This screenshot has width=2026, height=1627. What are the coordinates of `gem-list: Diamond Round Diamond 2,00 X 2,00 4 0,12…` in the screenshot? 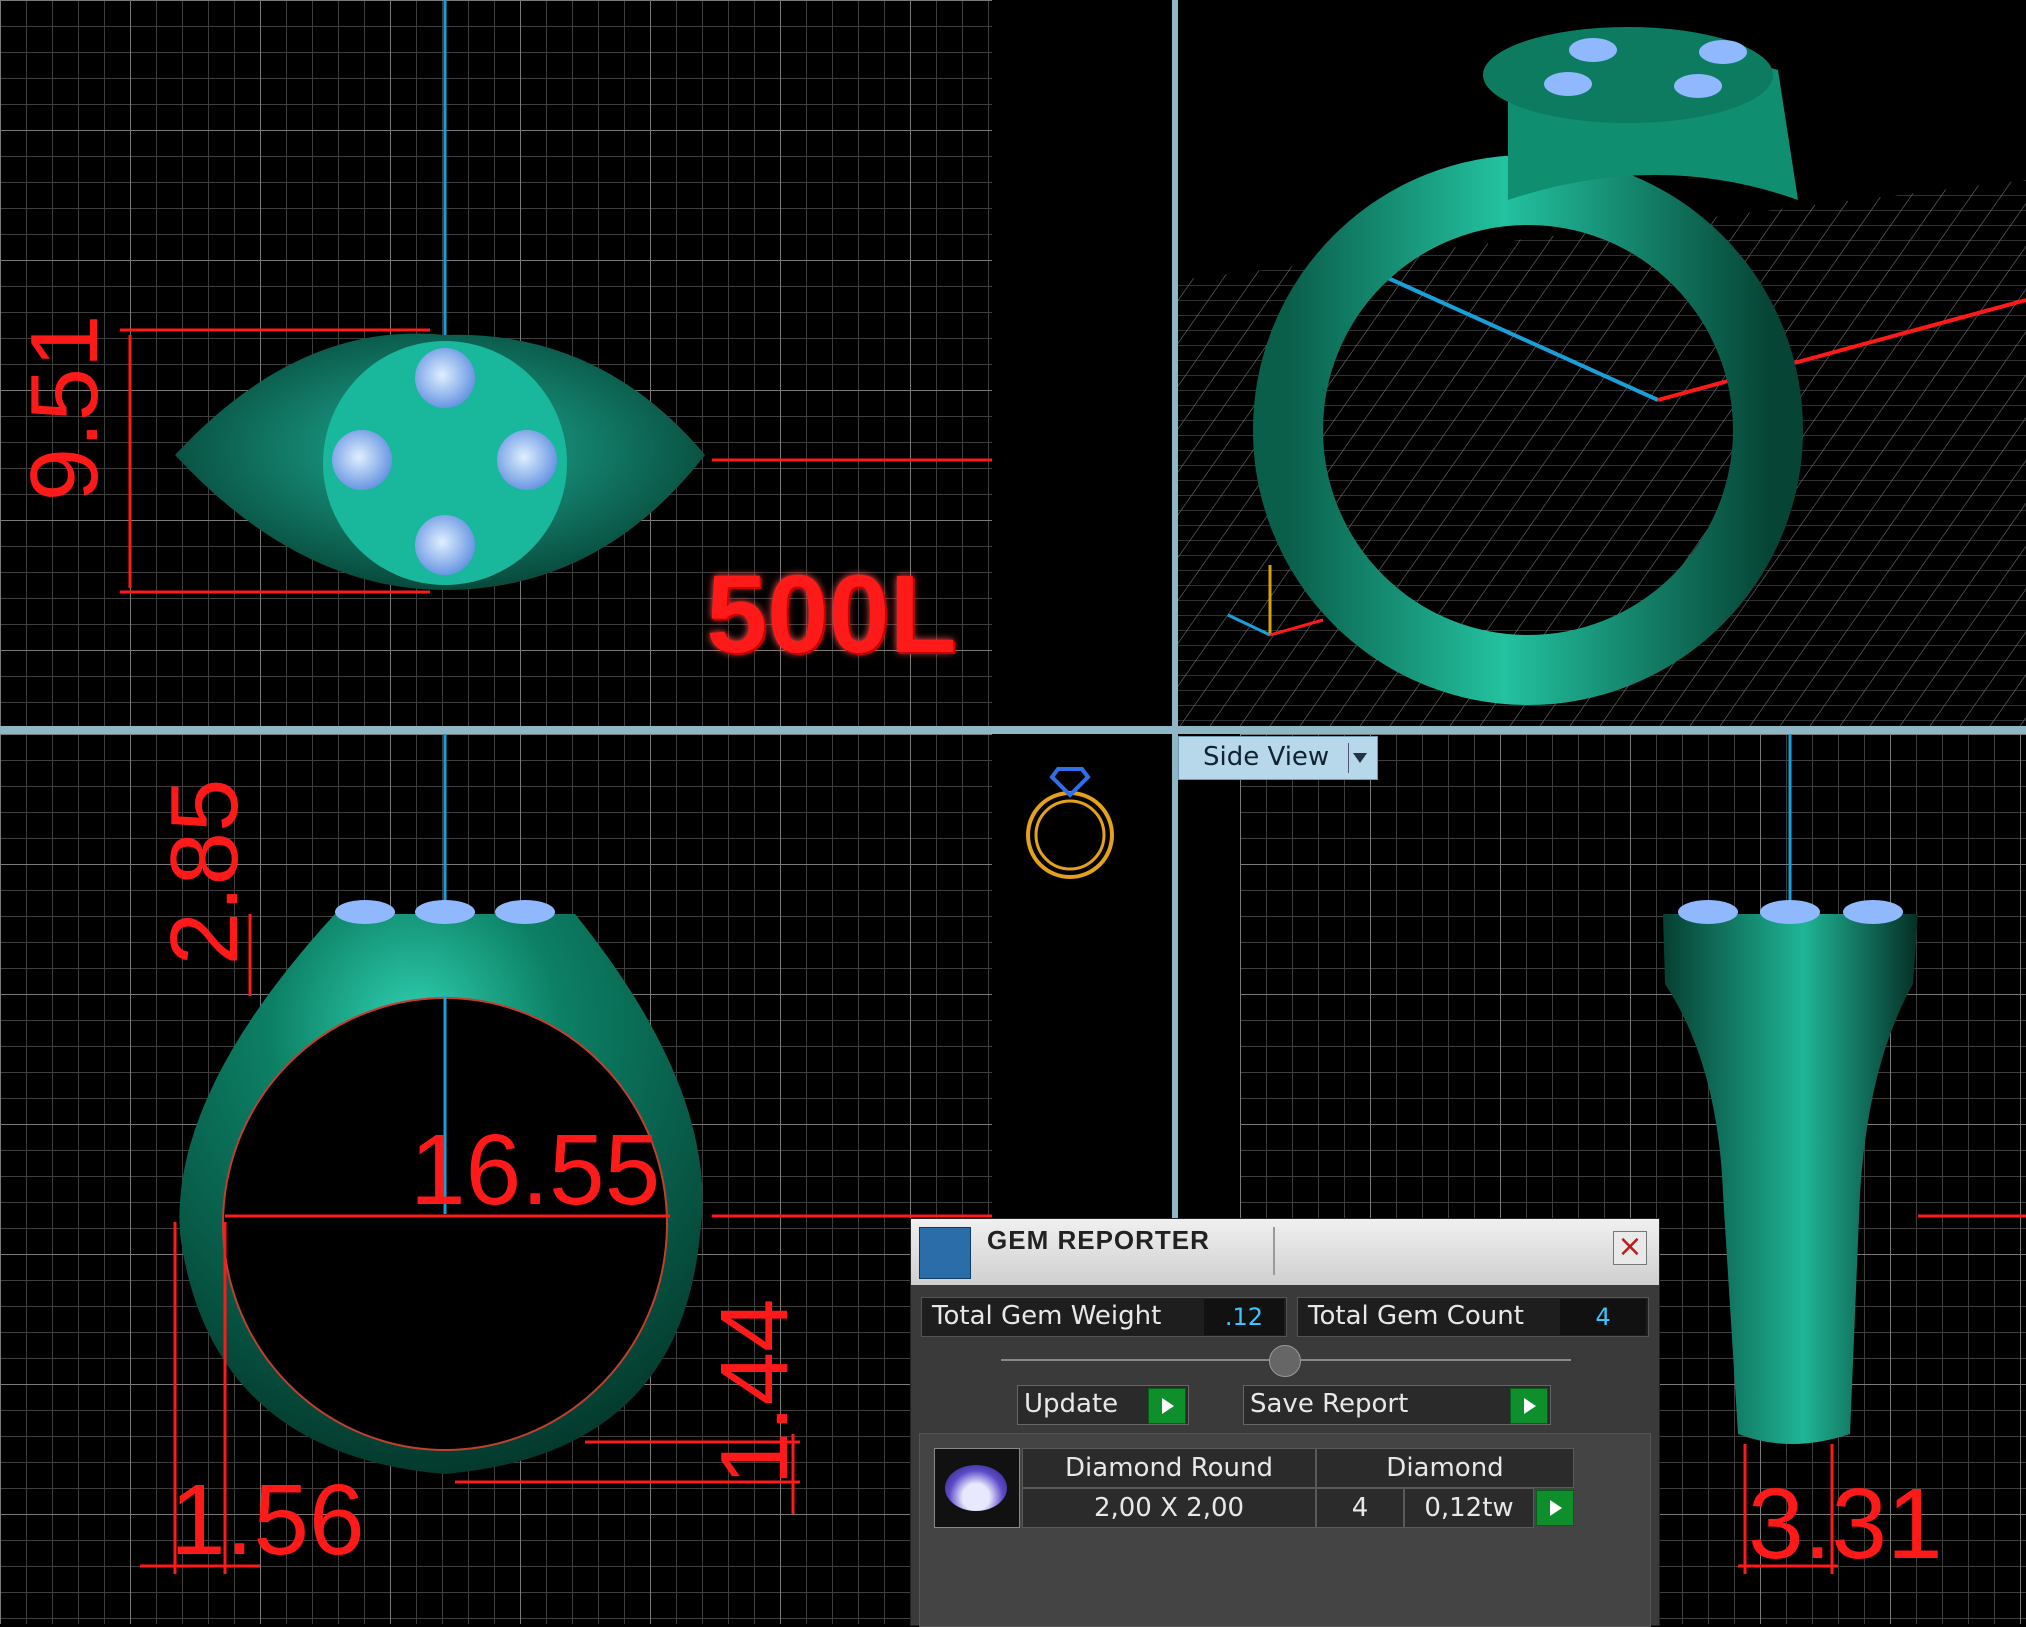 It's located at (1285, 1530).